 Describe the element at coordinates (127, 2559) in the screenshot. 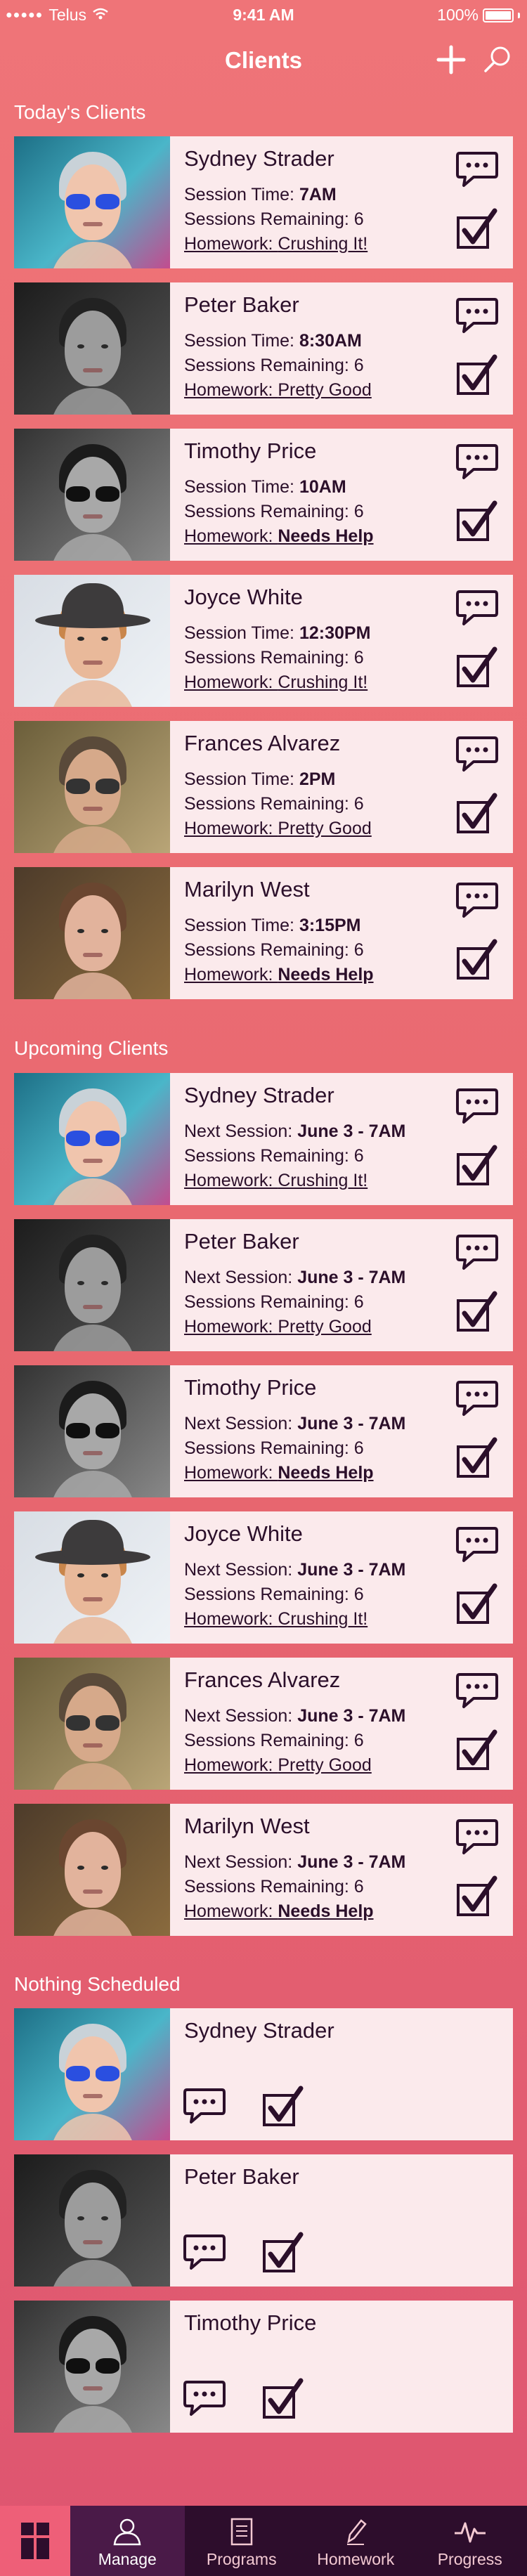

I see `tab-label-manage: Manage` at that location.